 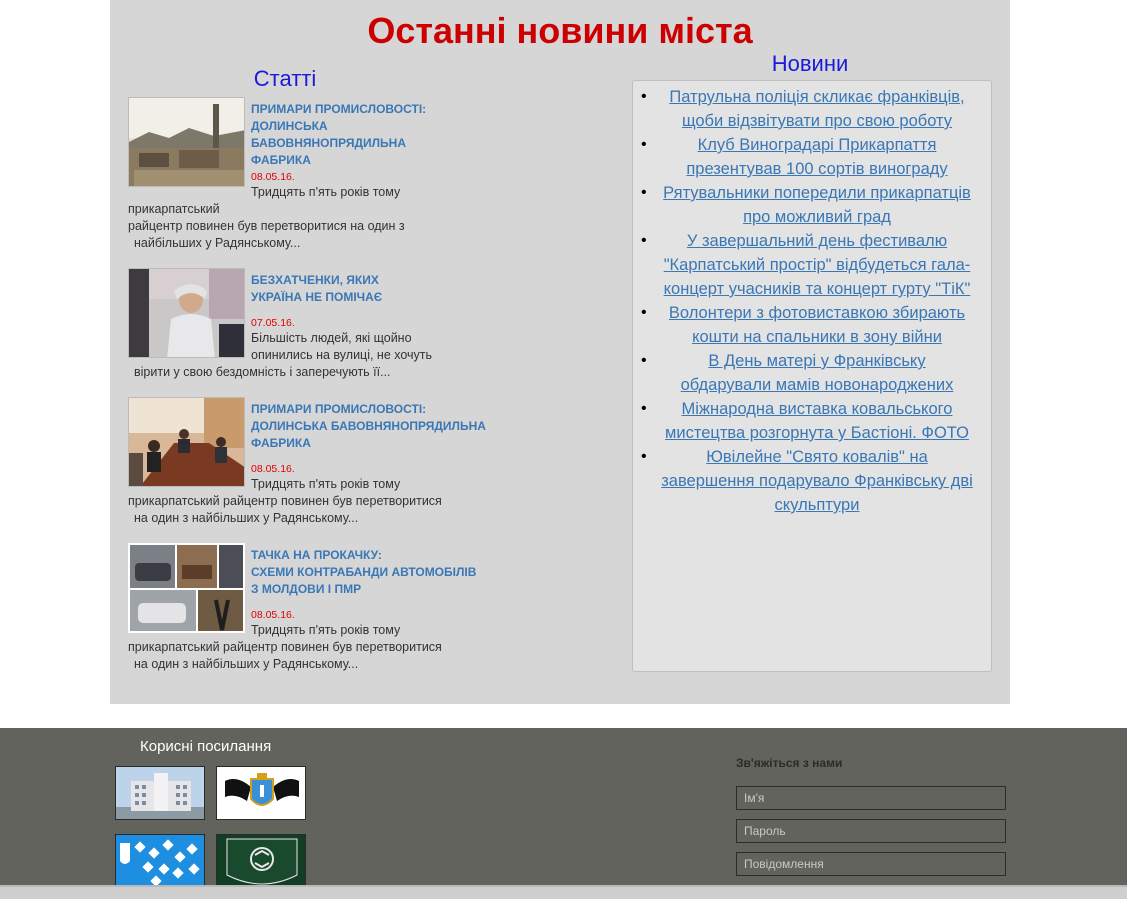 I want to click on name-field, so click(x=871, y=798).